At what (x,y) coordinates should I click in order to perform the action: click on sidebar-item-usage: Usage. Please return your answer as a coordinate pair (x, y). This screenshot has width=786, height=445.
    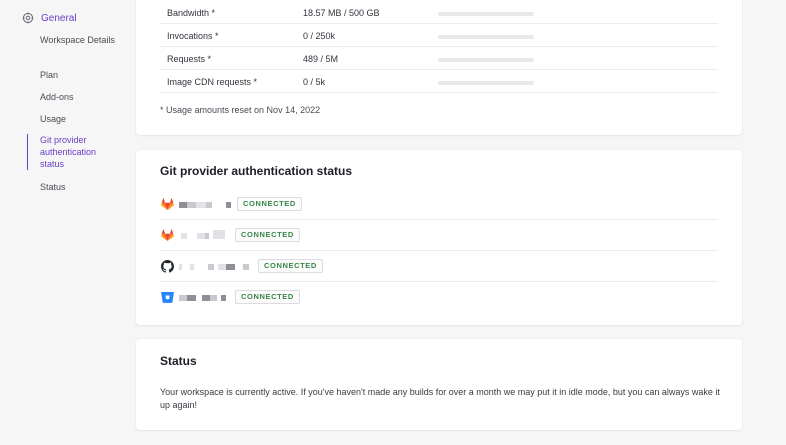
    Looking at the image, I should click on (47, 119).